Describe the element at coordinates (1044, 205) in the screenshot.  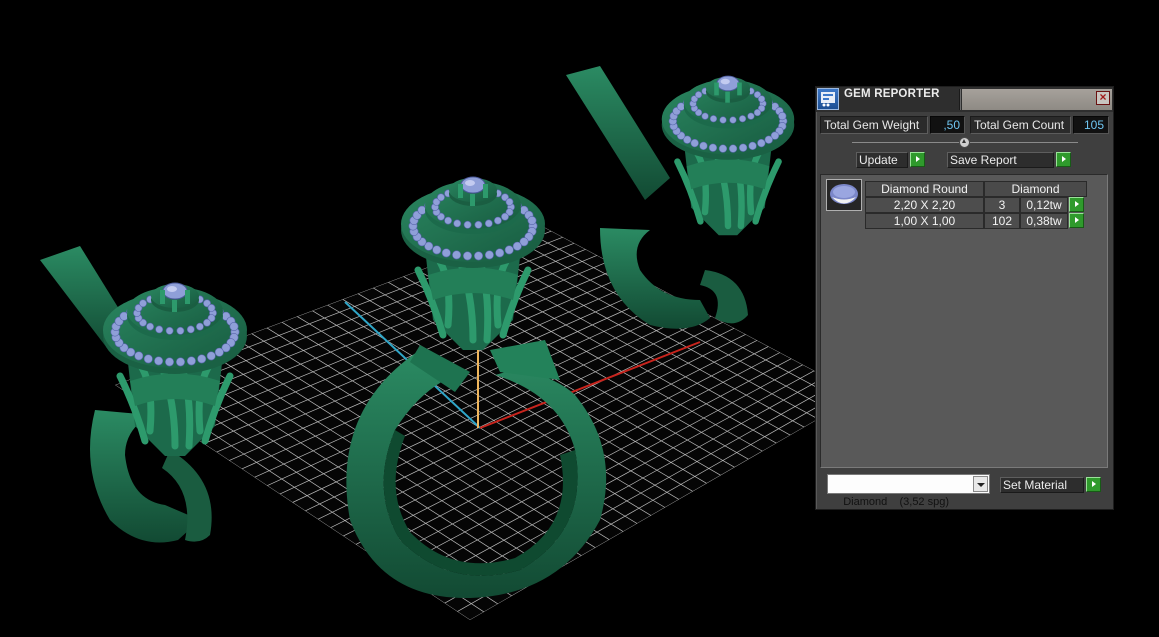
I see `row-1-weight: 0,12tw` at that location.